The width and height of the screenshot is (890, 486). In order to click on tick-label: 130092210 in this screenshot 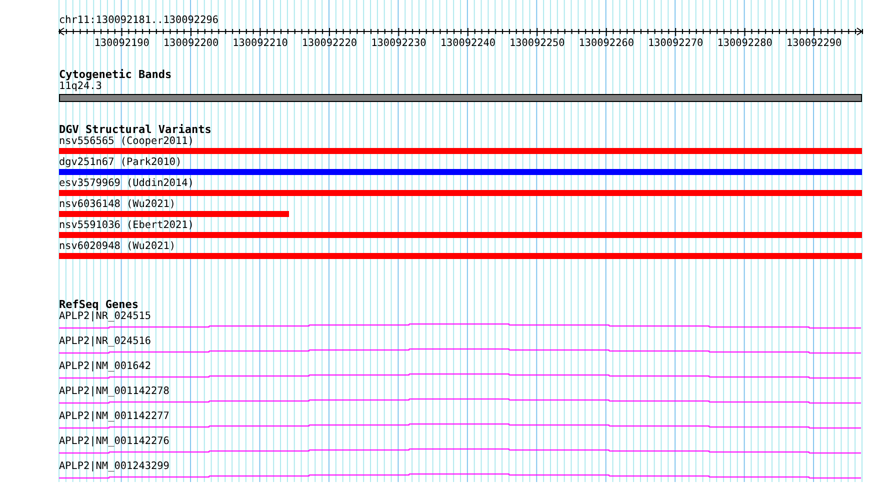, I will do `click(260, 43)`.